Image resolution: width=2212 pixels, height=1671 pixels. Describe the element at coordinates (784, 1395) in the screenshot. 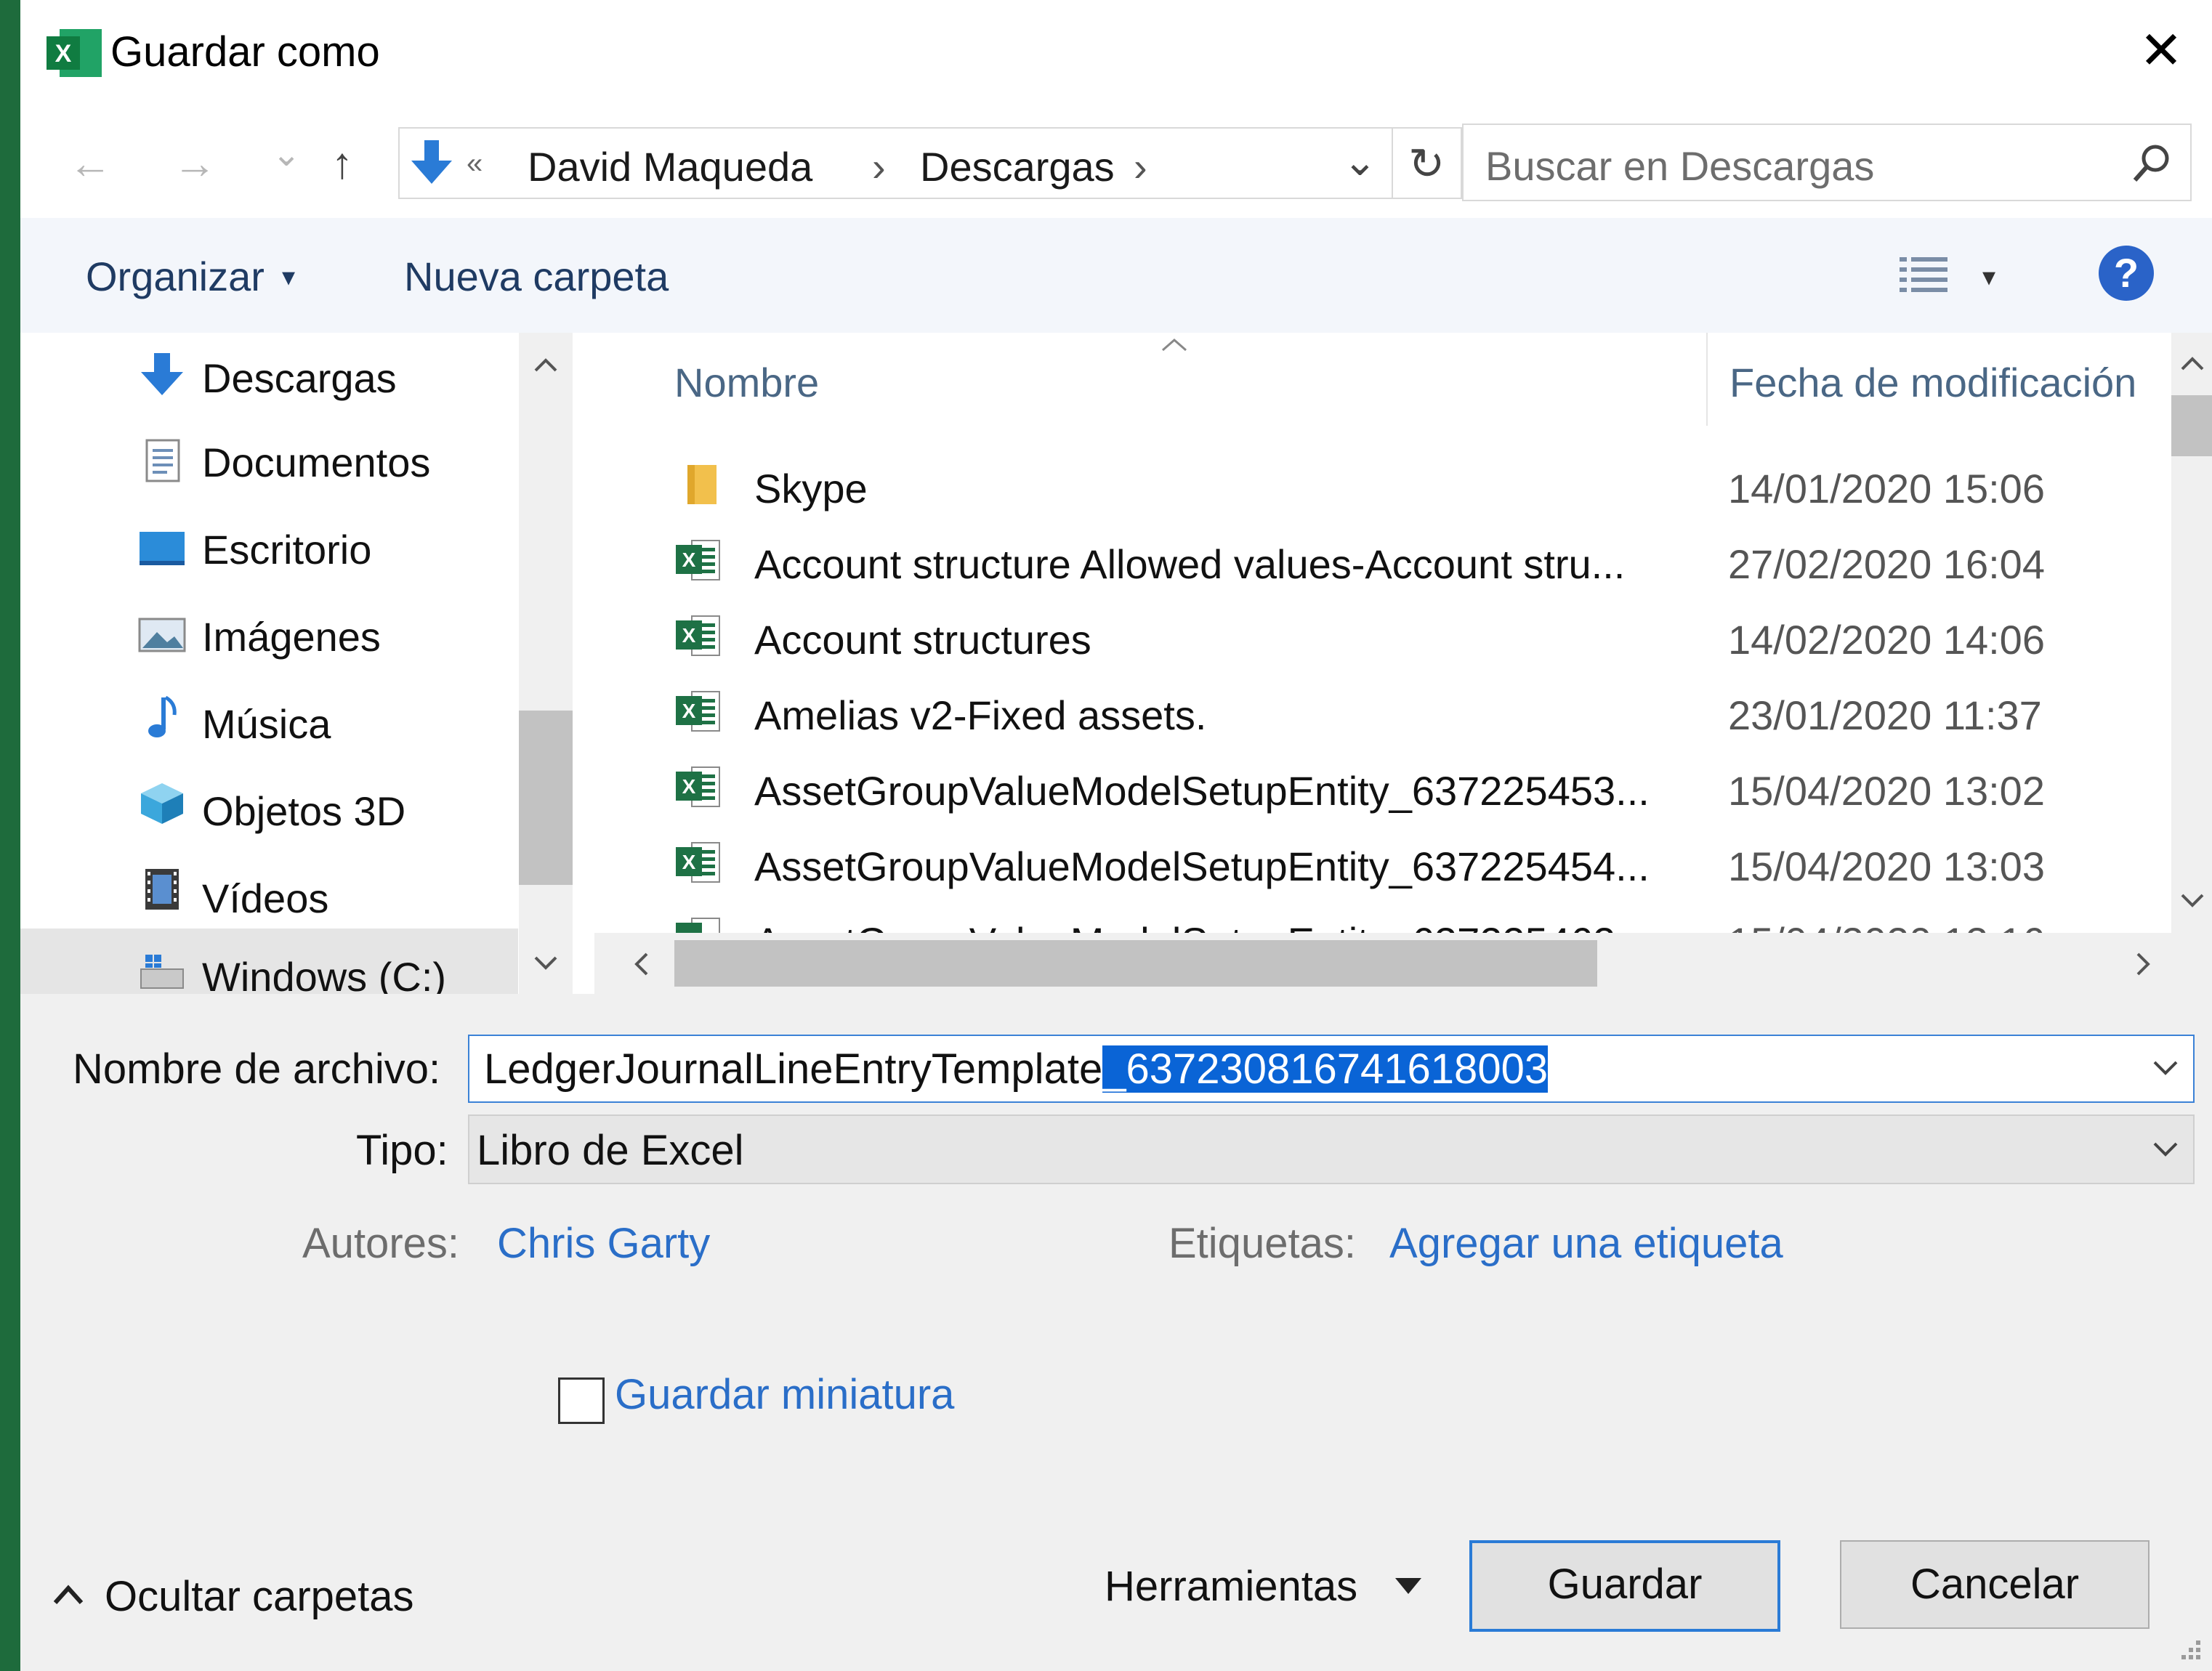

I see `save-thumbnail-label: Guardar miniatura` at that location.